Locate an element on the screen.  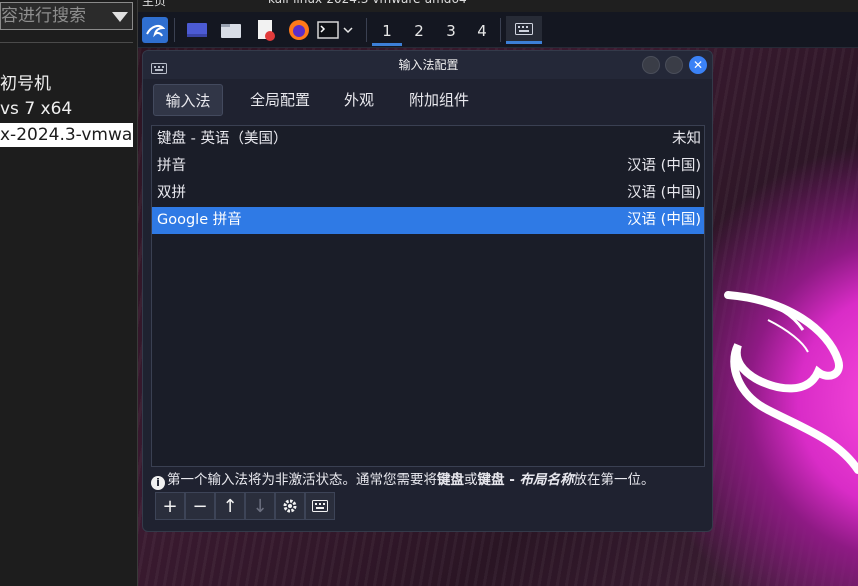
window-titlebar: 输入法配置 ✕ is located at coordinates (427, 65).